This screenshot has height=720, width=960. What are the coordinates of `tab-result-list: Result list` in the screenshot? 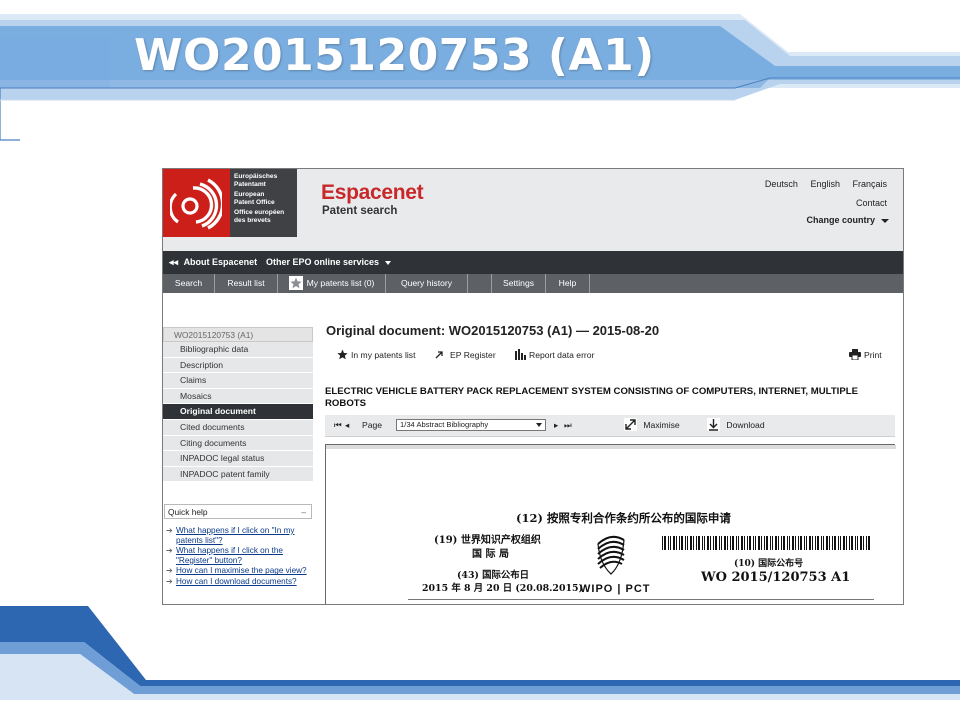 It's located at (246, 283).